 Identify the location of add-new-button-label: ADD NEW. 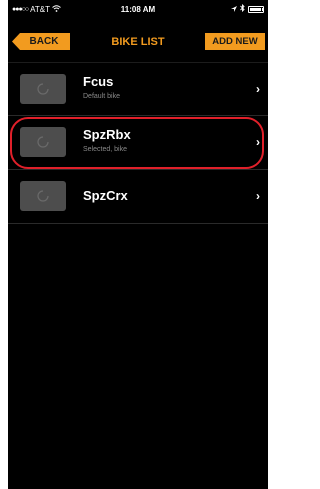
(235, 41).